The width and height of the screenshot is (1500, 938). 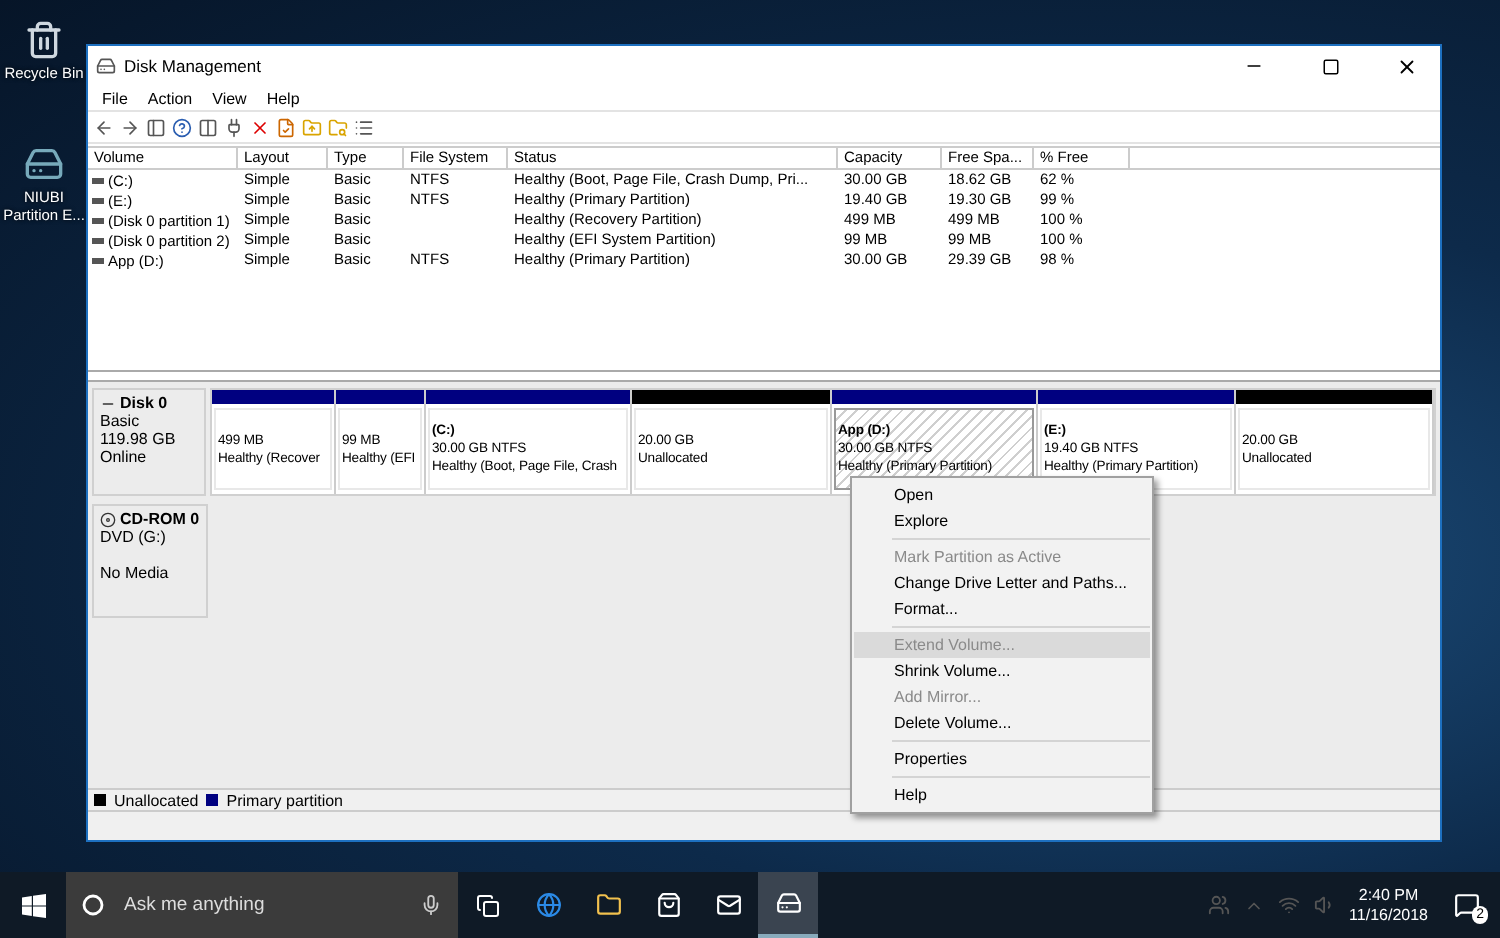 What do you see at coordinates (124, 457) in the screenshot?
I see `disk-detail: Online` at bounding box center [124, 457].